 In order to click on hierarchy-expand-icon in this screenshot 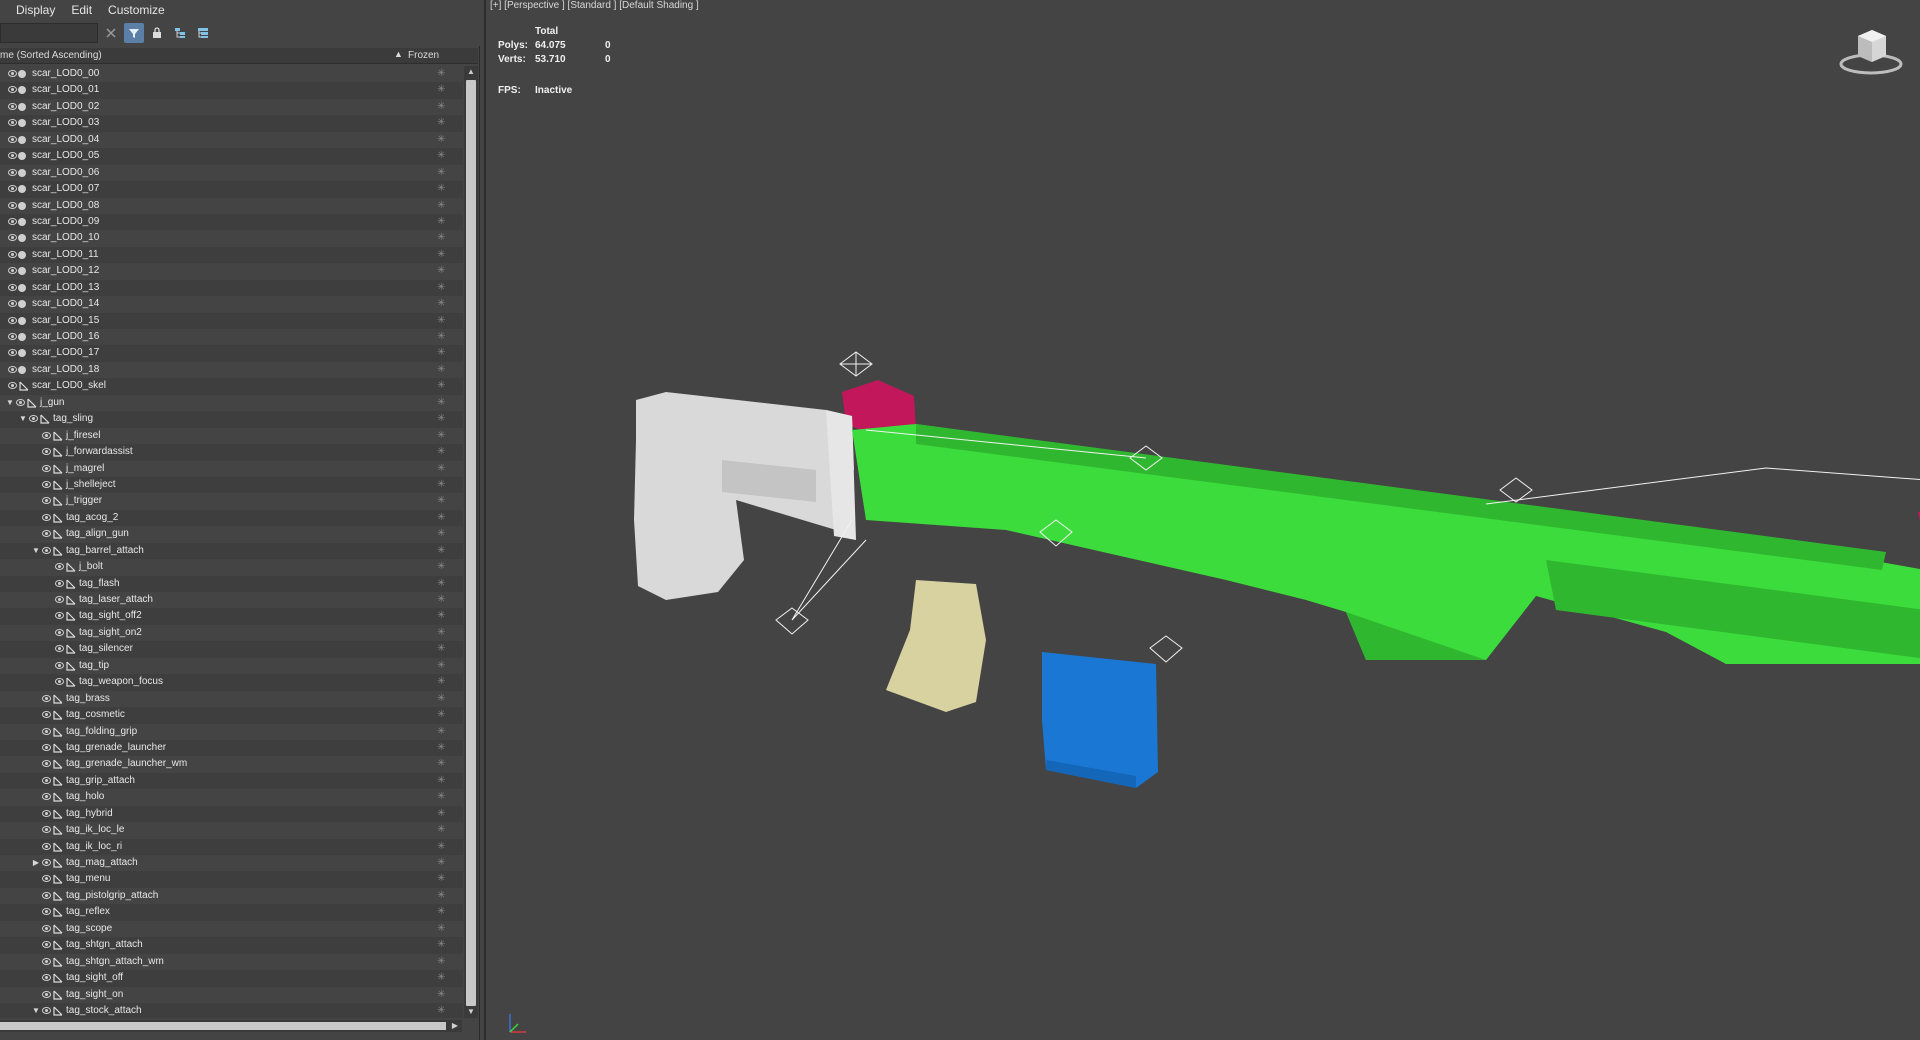, I will do `click(203, 33)`.